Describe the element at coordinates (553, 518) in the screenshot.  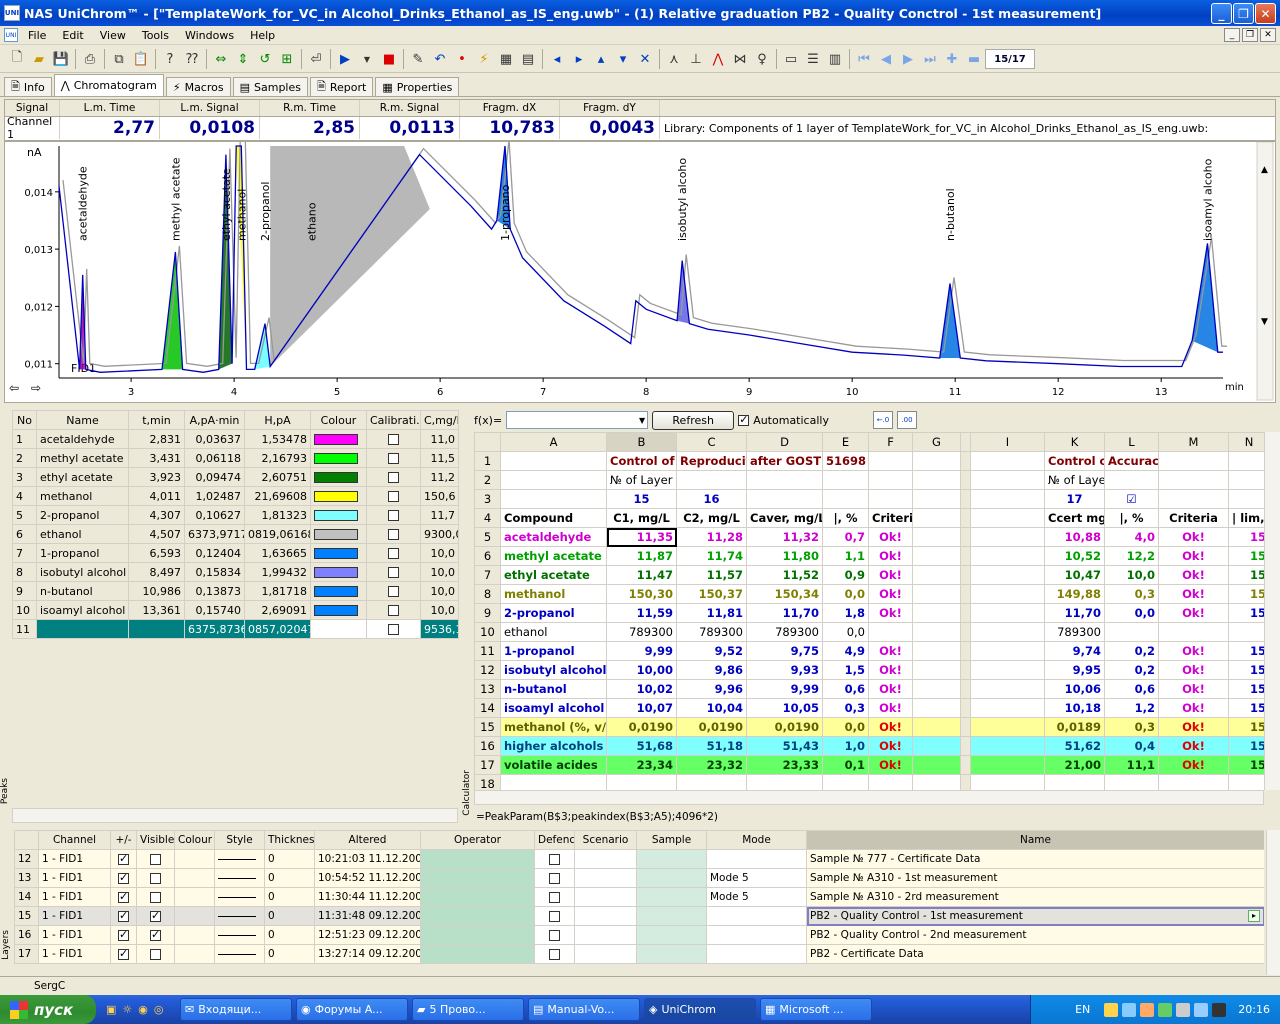
I see `calc-cell: Compound` at that location.